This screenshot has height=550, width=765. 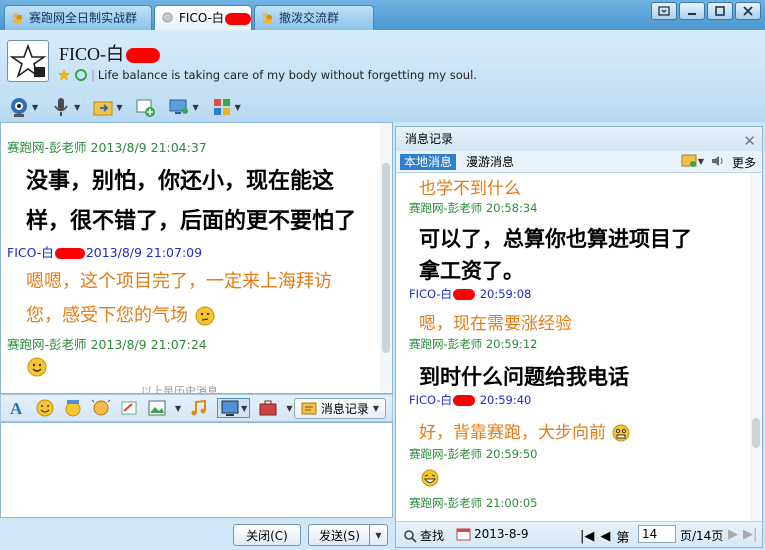 What do you see at coordinates (199, 408) in the screenshot?
I see `music-icon` at bounding box center [199, 408].